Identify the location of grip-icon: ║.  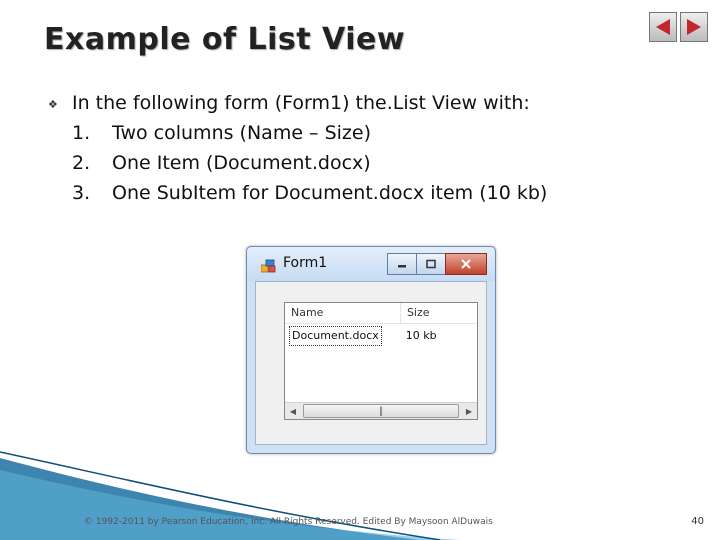
(381, 411).